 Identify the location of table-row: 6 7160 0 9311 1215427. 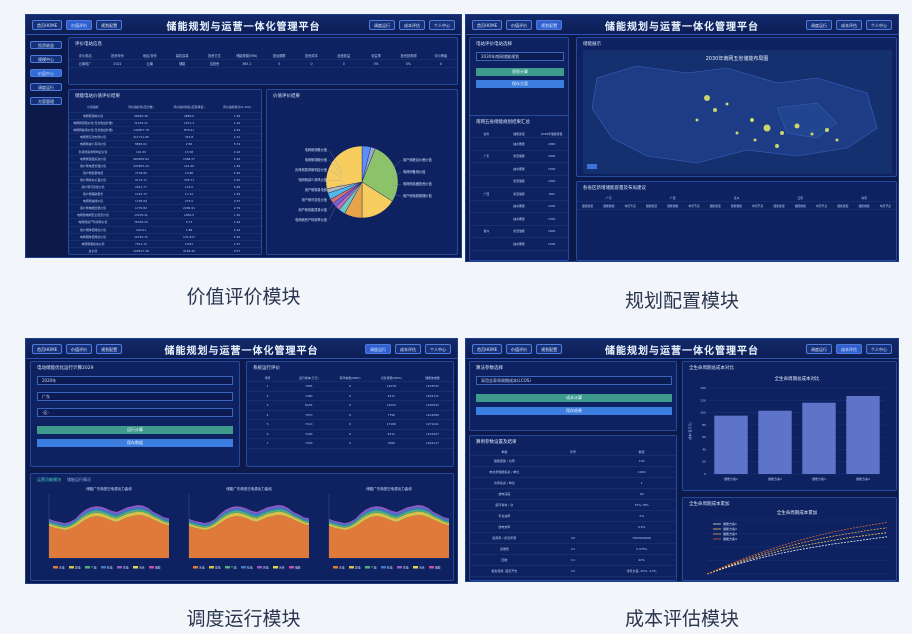
(350, 434).